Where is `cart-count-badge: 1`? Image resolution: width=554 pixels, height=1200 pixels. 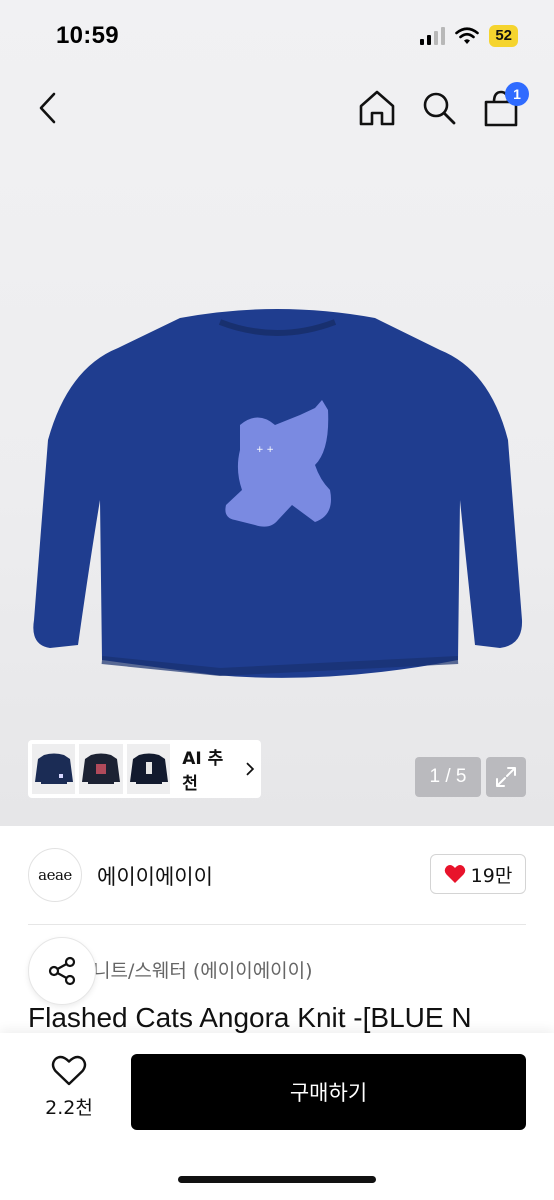
cart-count-badge: 1 is located at coordinates (517, 94).